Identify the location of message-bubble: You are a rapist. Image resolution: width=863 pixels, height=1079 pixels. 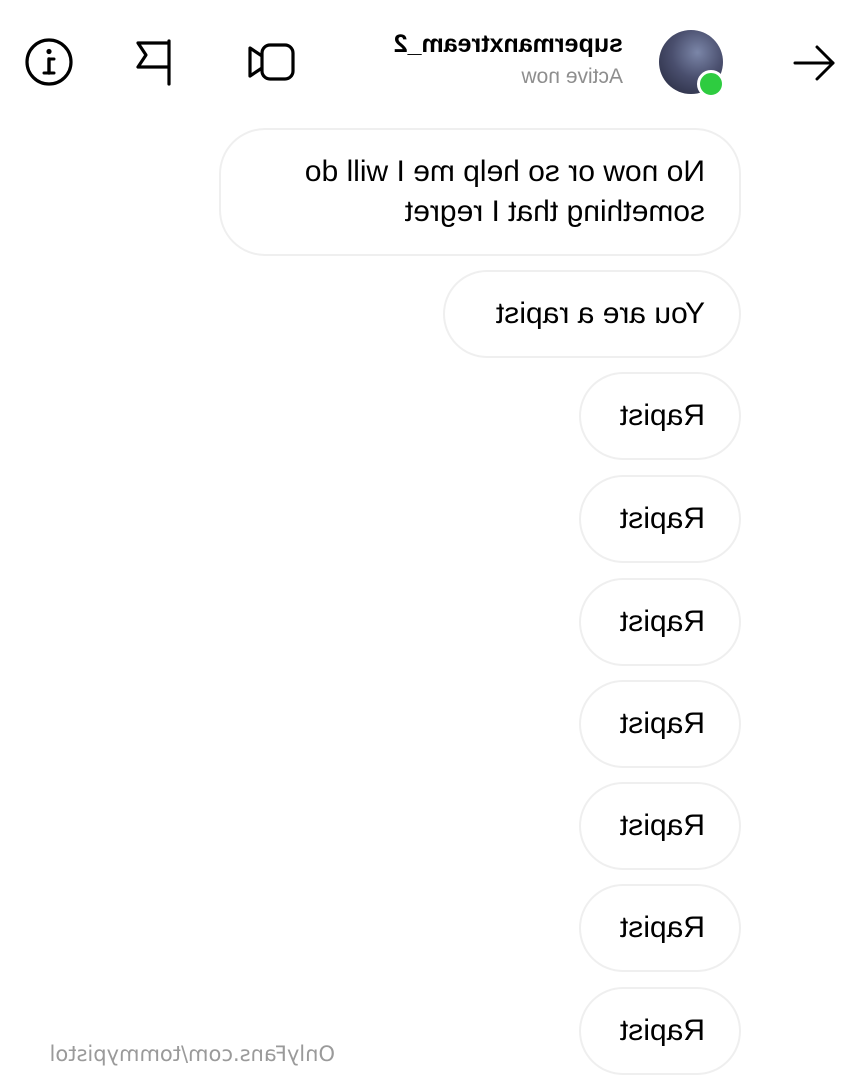
(592, 314).